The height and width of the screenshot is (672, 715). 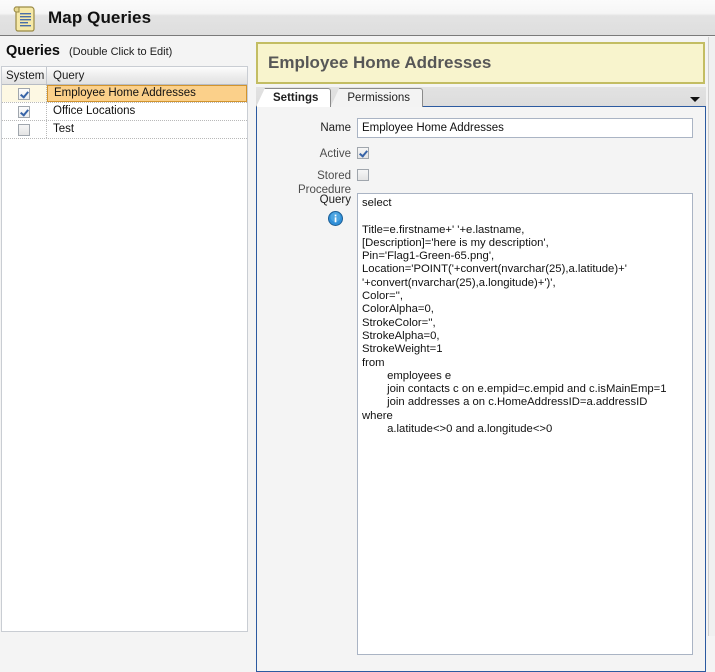 I want to click on query-label-wrap: Query, so click(x=315, y=209).